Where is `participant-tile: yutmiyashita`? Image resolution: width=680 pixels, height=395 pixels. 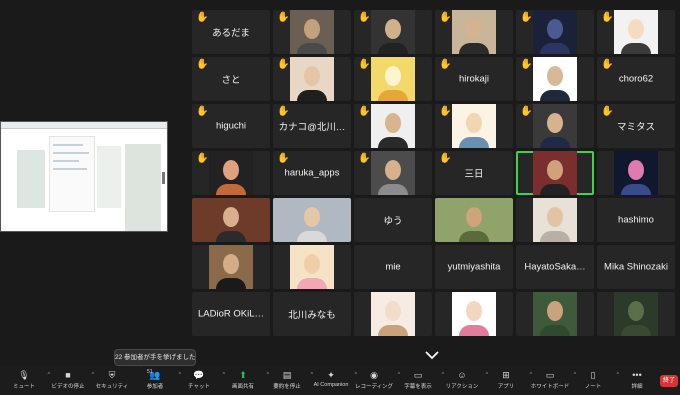 participant-tile: yutmiyashita is located at coordinates (474, 267).